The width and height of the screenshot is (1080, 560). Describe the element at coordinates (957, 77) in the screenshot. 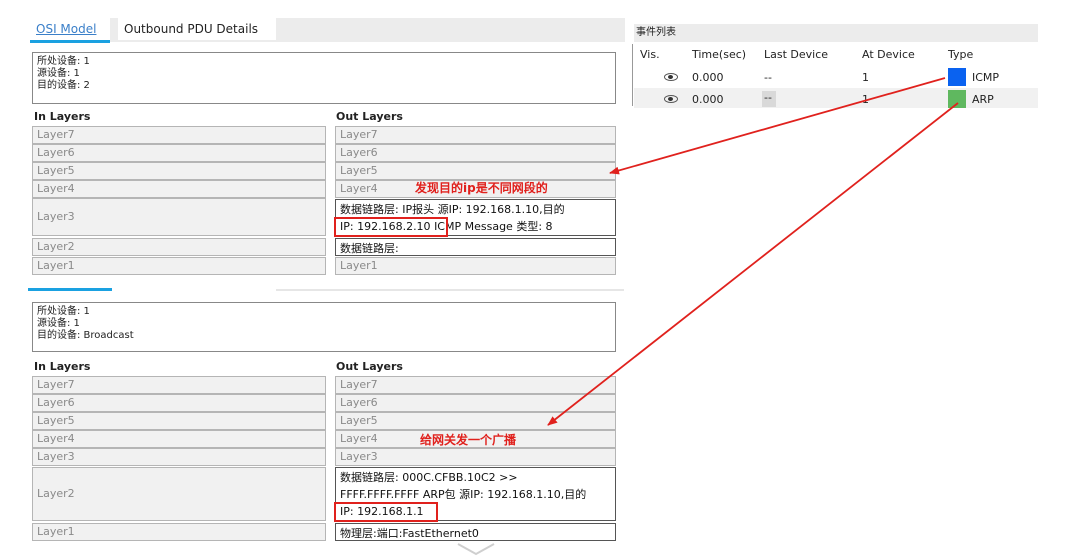

I see `icmp-color-swatch` at that location.